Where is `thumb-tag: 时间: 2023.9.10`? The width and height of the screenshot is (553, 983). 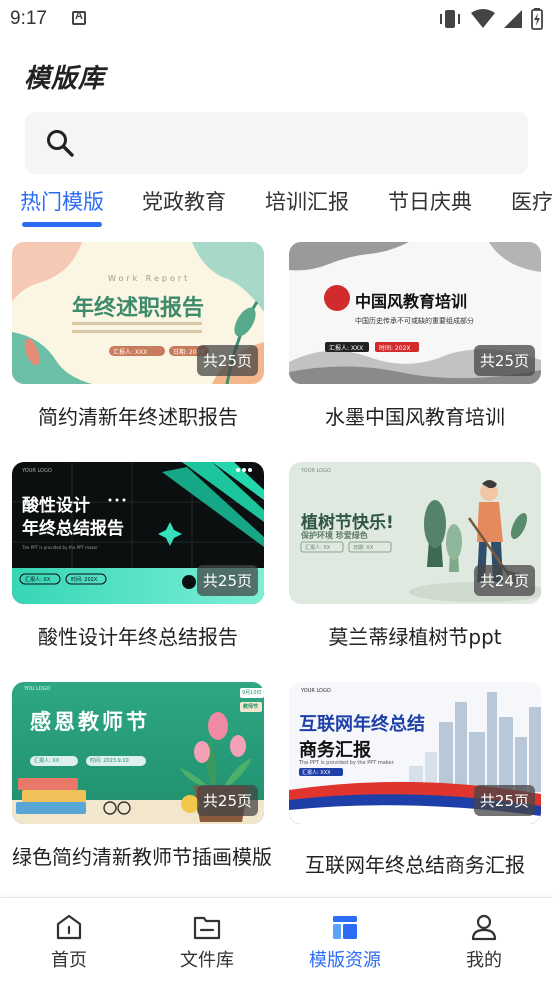 thumb-tag: 时间: 2023.9.10 is located at coordinates (109, 761).